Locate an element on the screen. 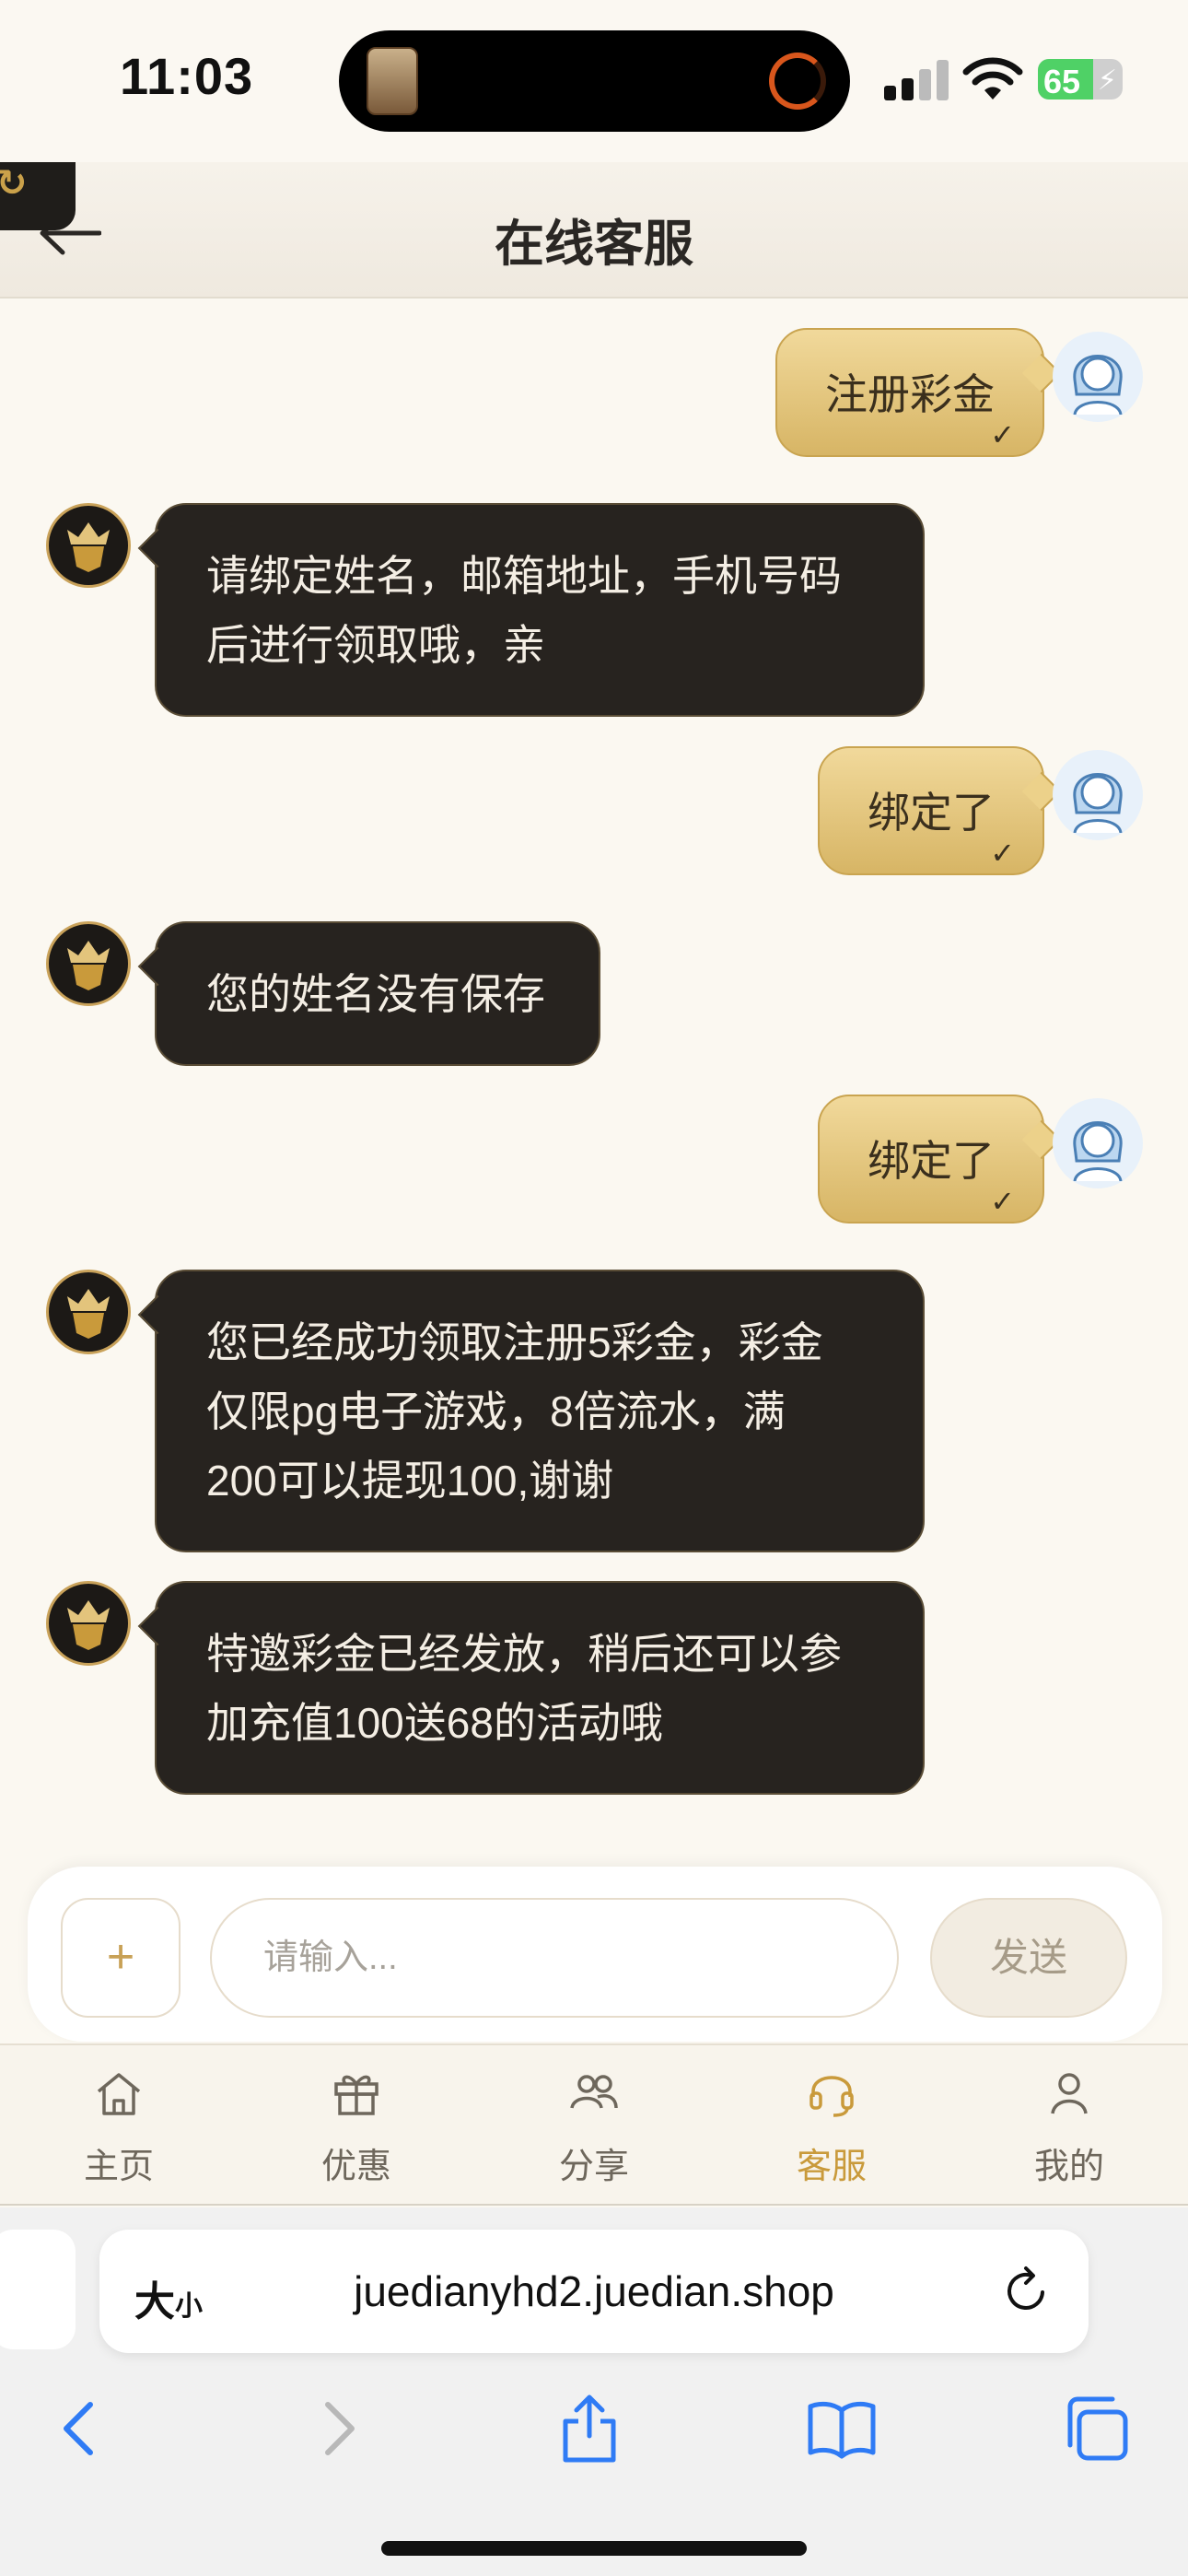  message-line: 后进行领取哦，亲 is located at coordinates (375, 645).